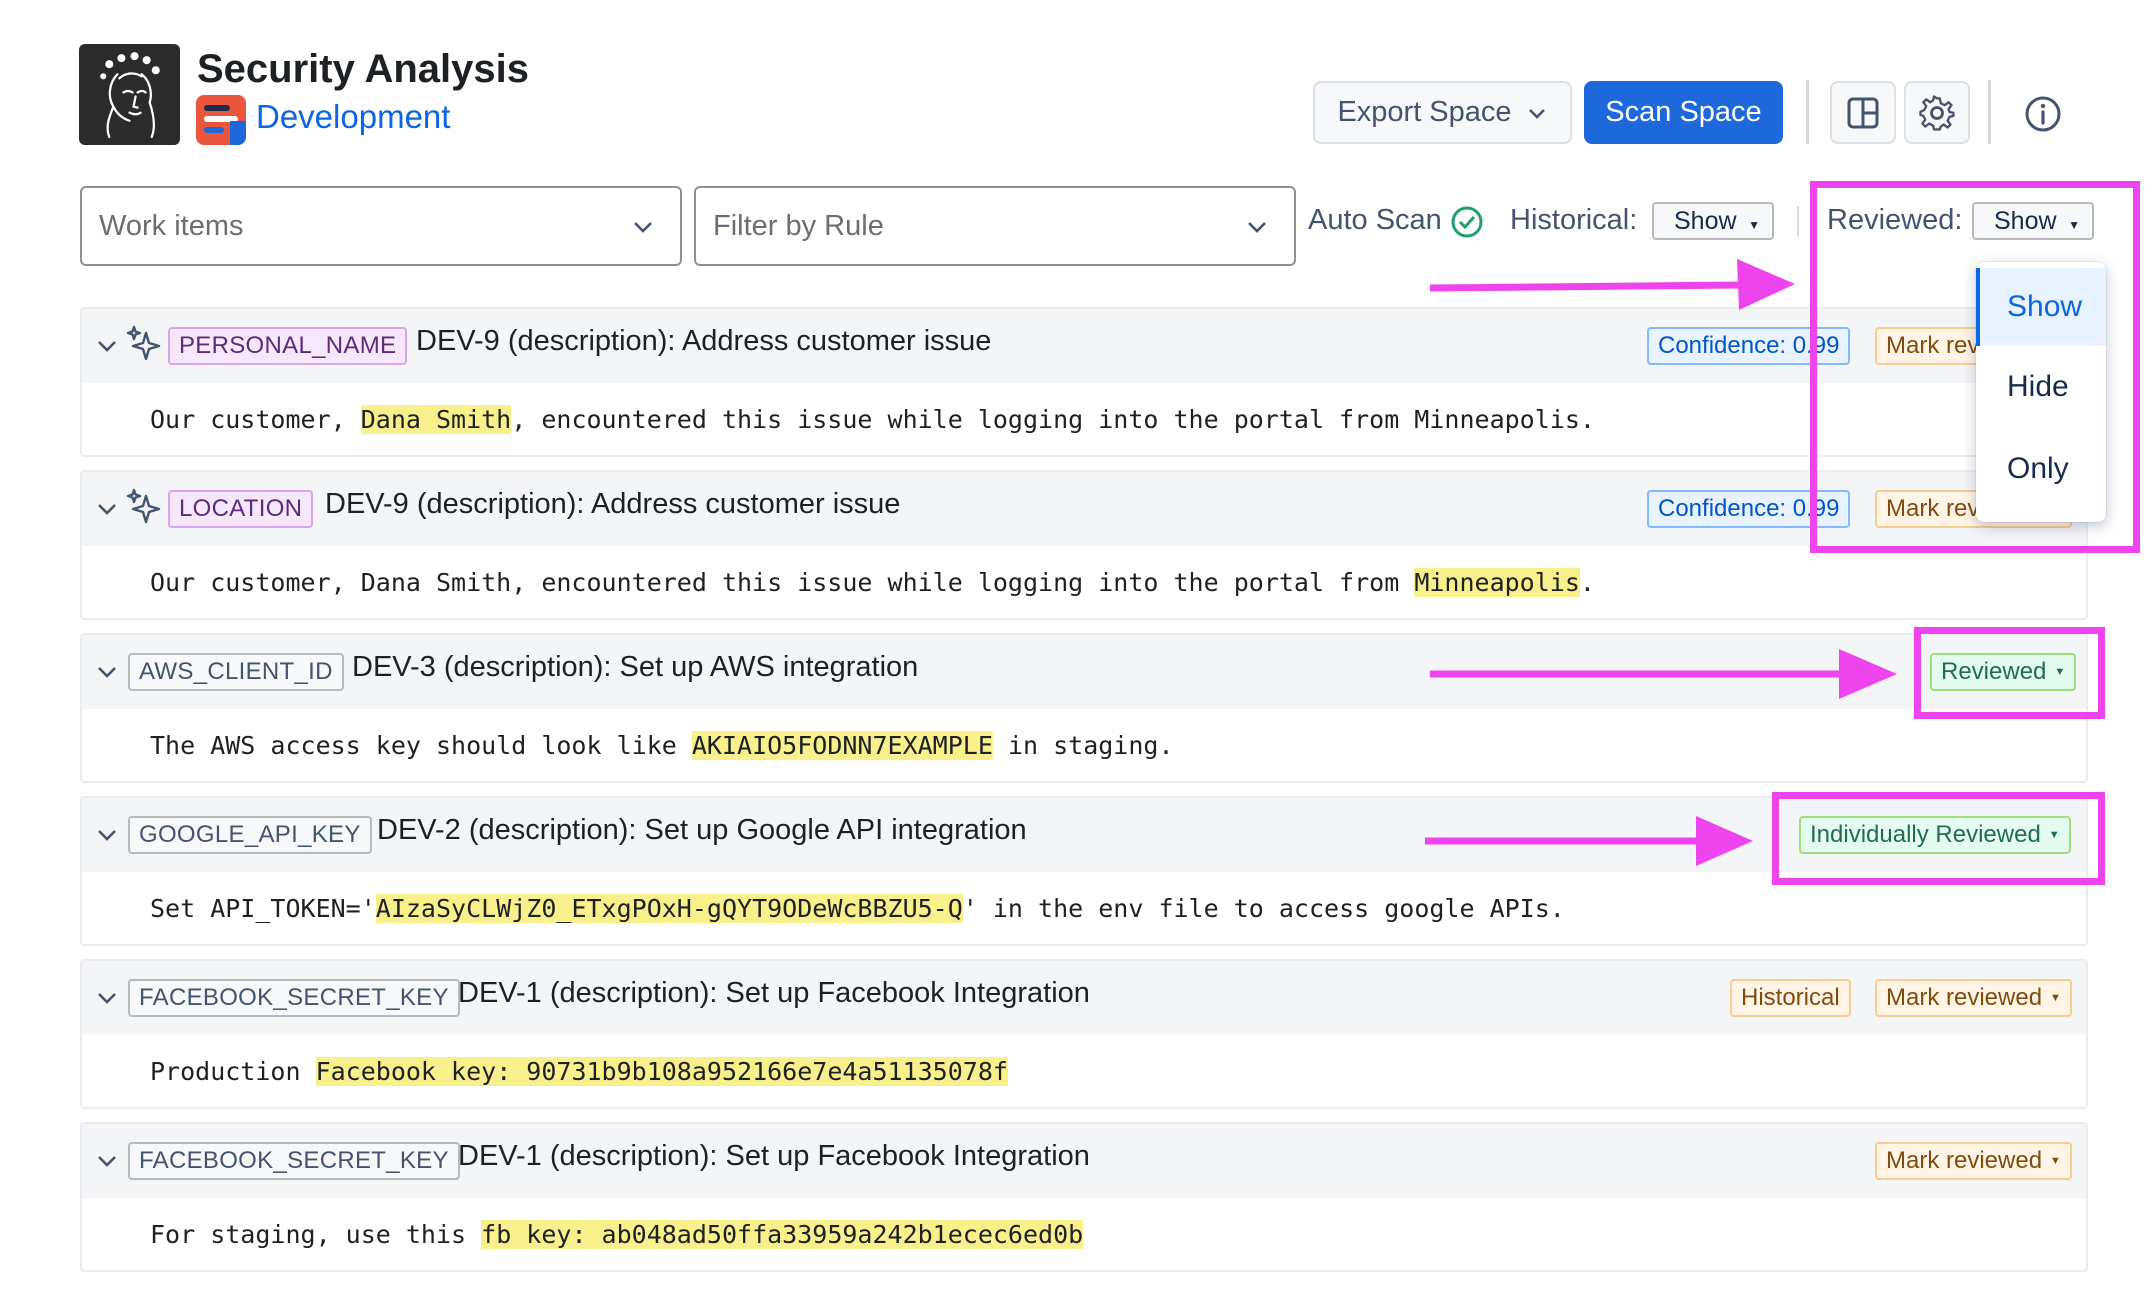  Describe the element at coordinates (1375, 220) in the screenshot. I see `auto-scan-label: Auto Scan` at that location.